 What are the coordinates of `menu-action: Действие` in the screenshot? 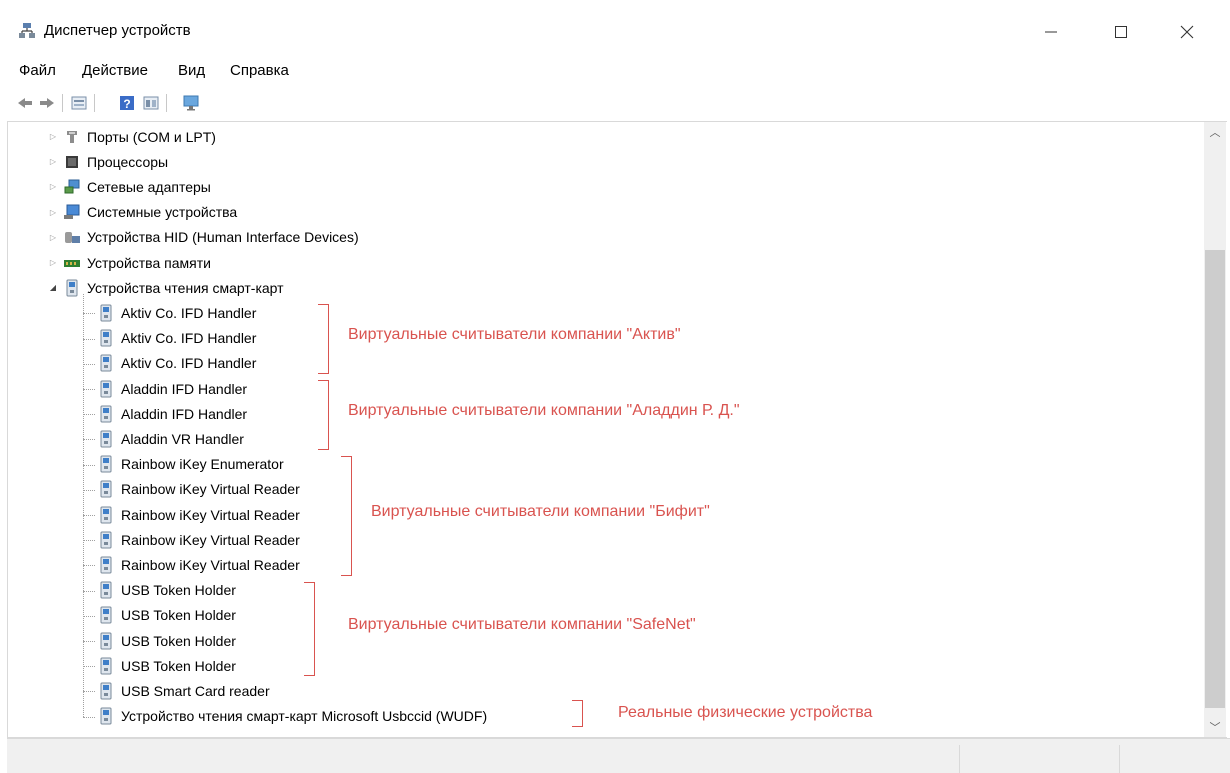 It's located at (115, 71).